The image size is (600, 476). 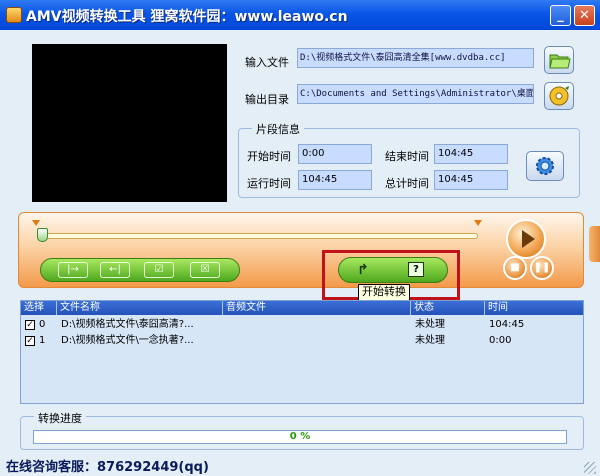 What do you see at coordinates (478, 223) in the screenshot?
I see `end-marker` at bounding box center [478, 223].